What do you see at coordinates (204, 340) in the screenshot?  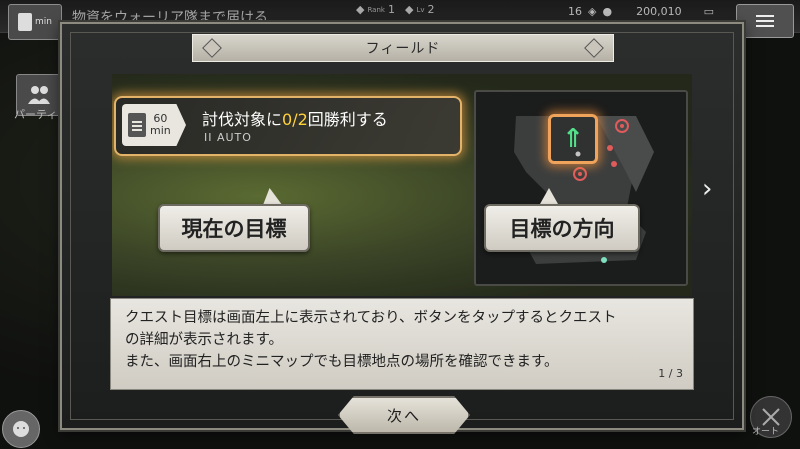 I see `description-line: の詳細が表示されます。` at bounding box center [204, 340].